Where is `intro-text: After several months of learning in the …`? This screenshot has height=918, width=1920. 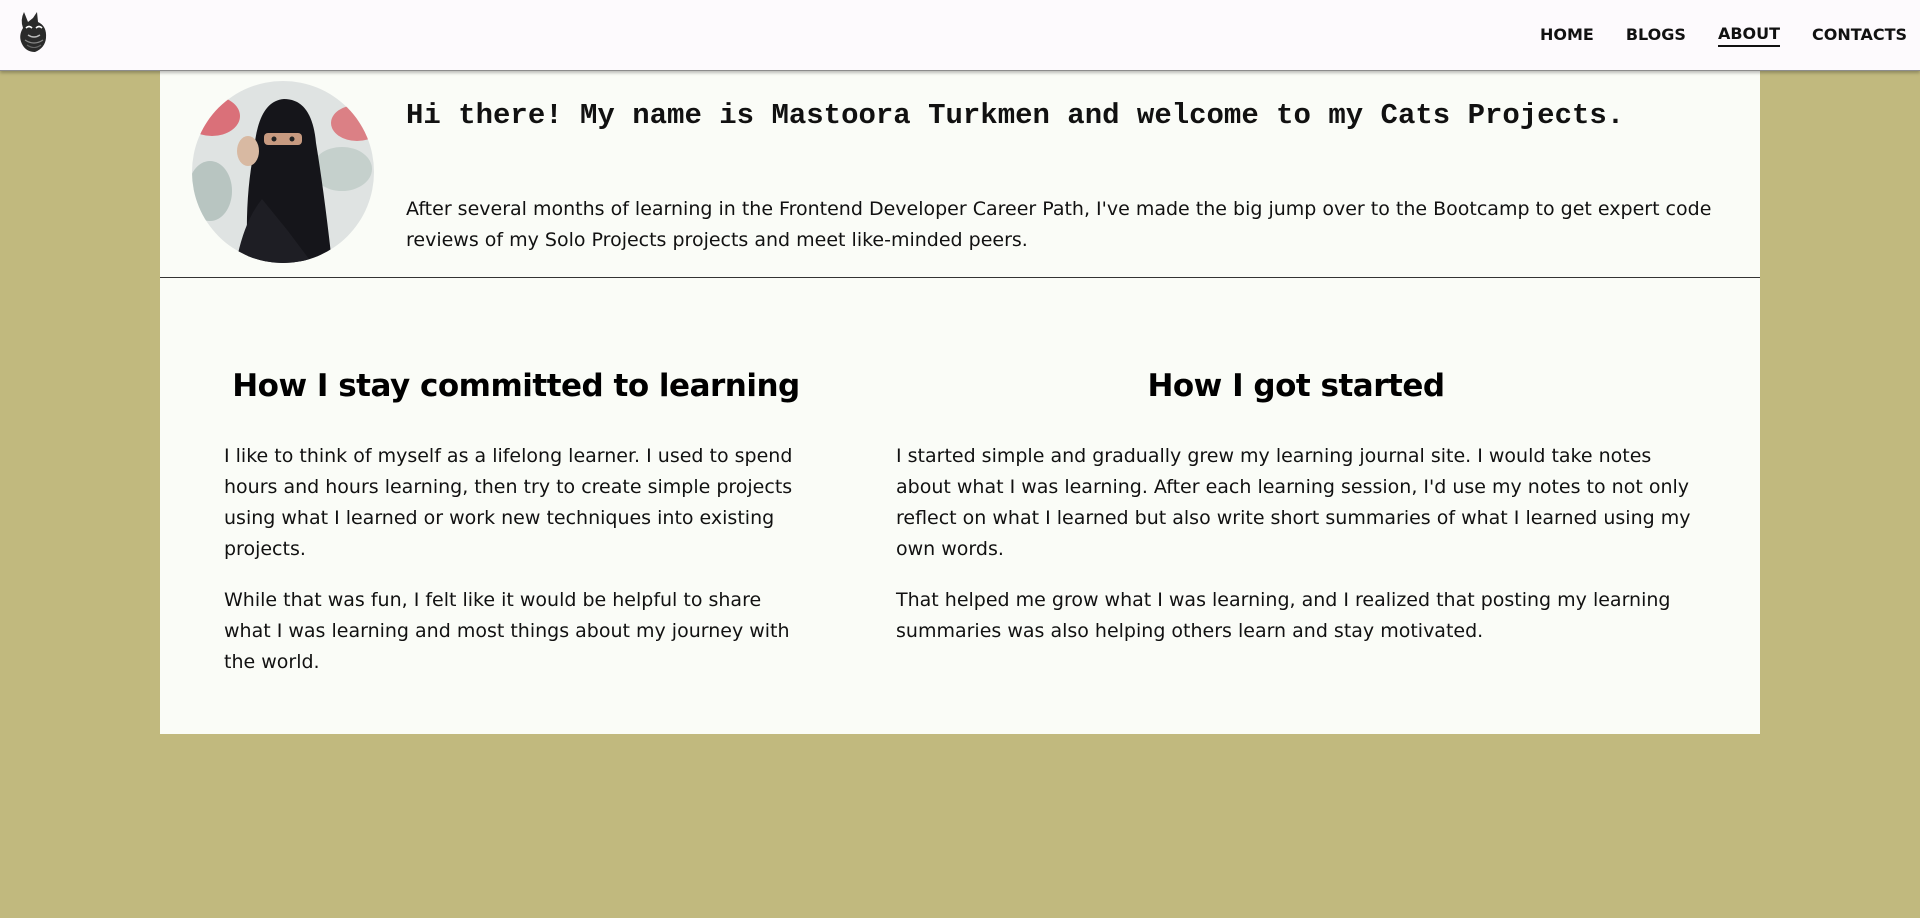 intro-text: After several months of learning in the … is located at coordinates (1059, 224).